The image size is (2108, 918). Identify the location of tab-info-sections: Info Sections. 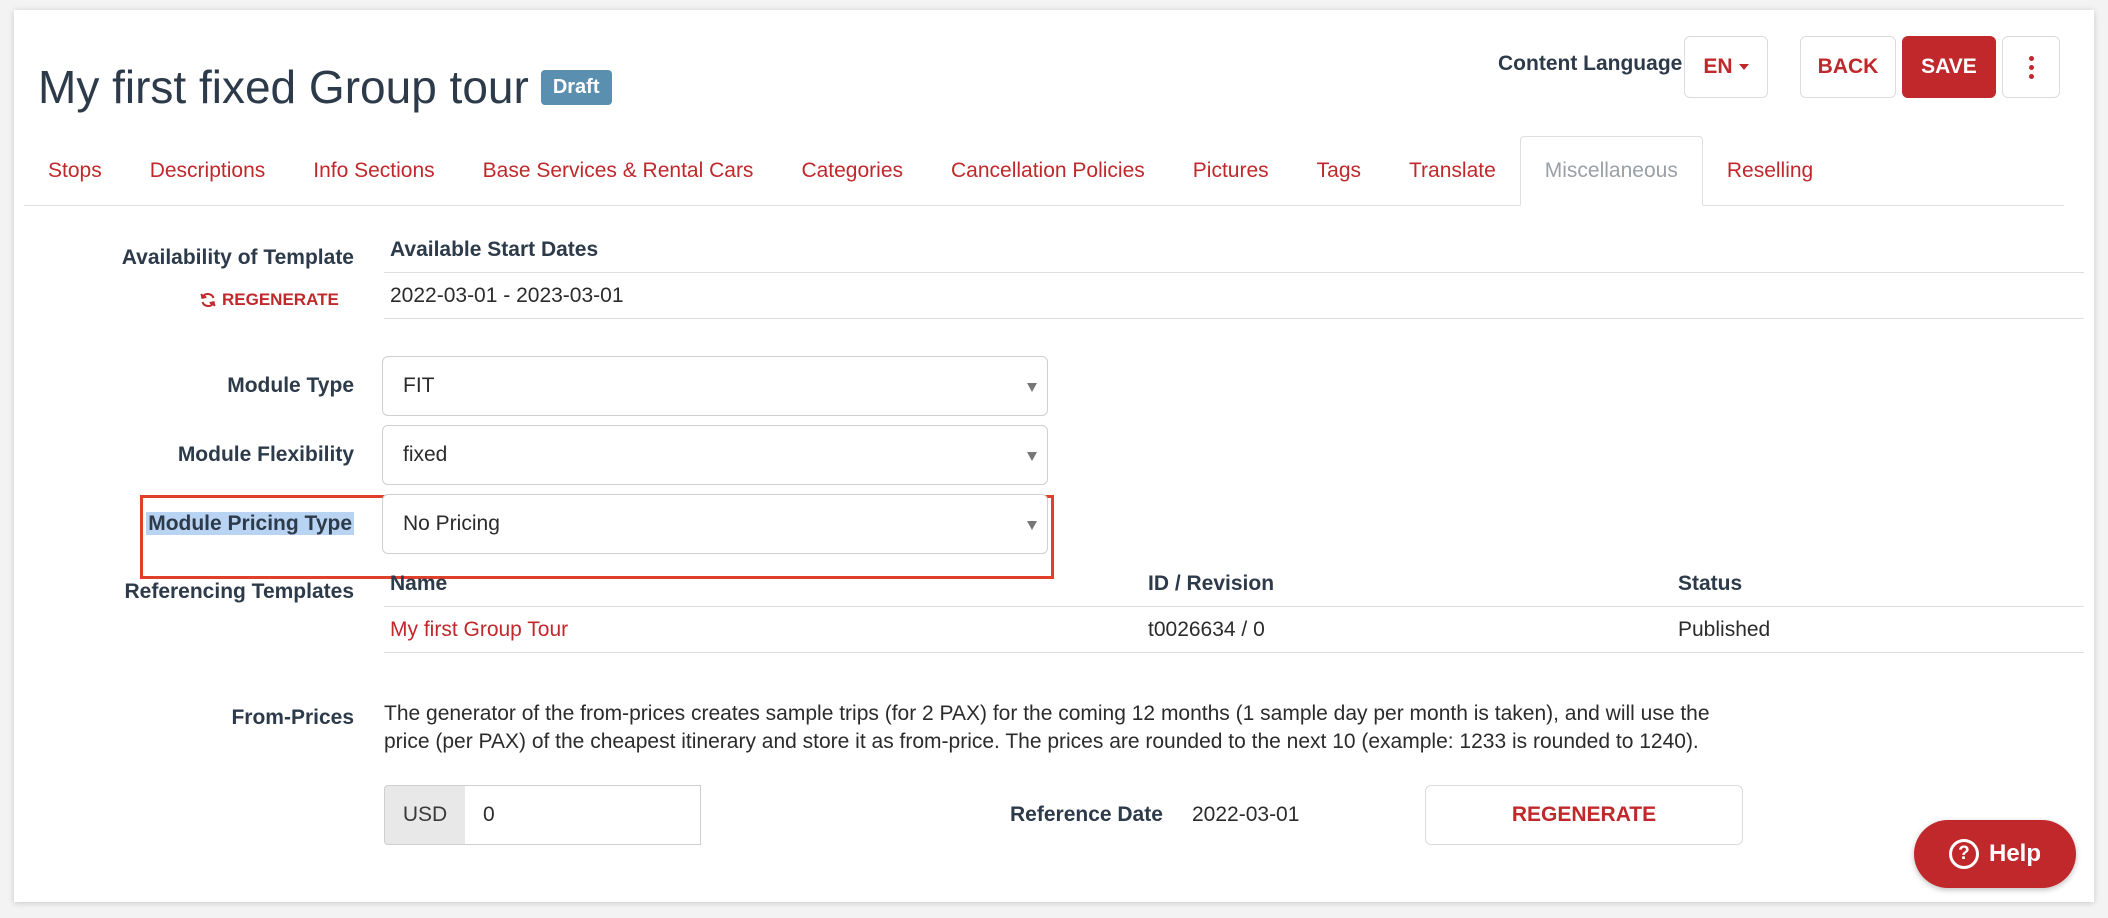
(373, 171).